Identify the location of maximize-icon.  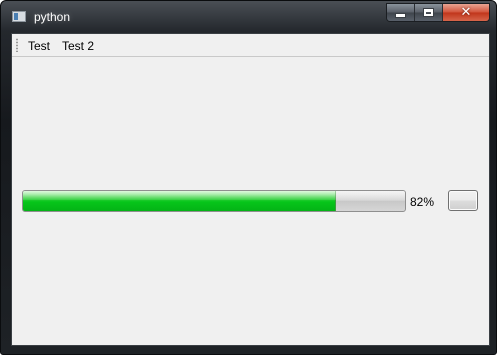
(428, 12).